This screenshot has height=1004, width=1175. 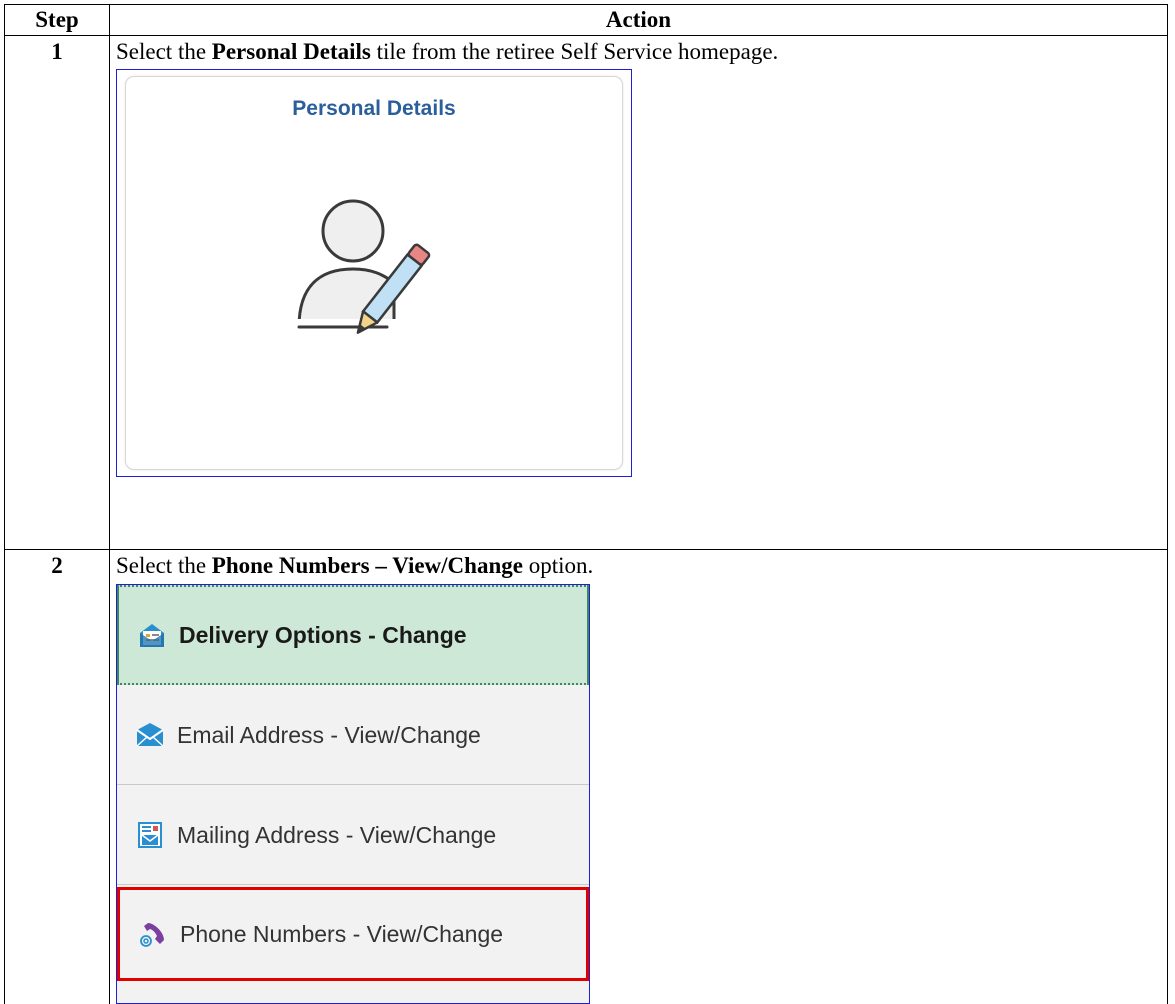 I want to click on tile-title: Personal Details, so click(x=374, y=109).